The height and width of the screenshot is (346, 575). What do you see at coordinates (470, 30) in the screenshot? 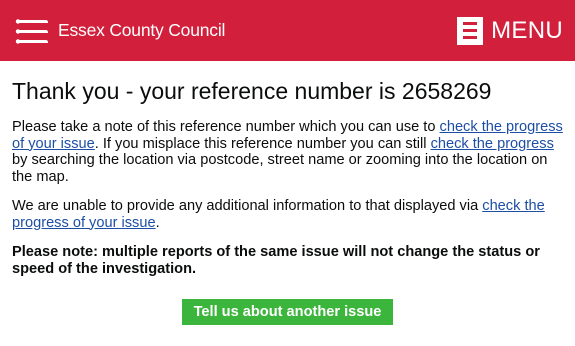
I see `hamburger-icon` at bounding box center [470, 30].